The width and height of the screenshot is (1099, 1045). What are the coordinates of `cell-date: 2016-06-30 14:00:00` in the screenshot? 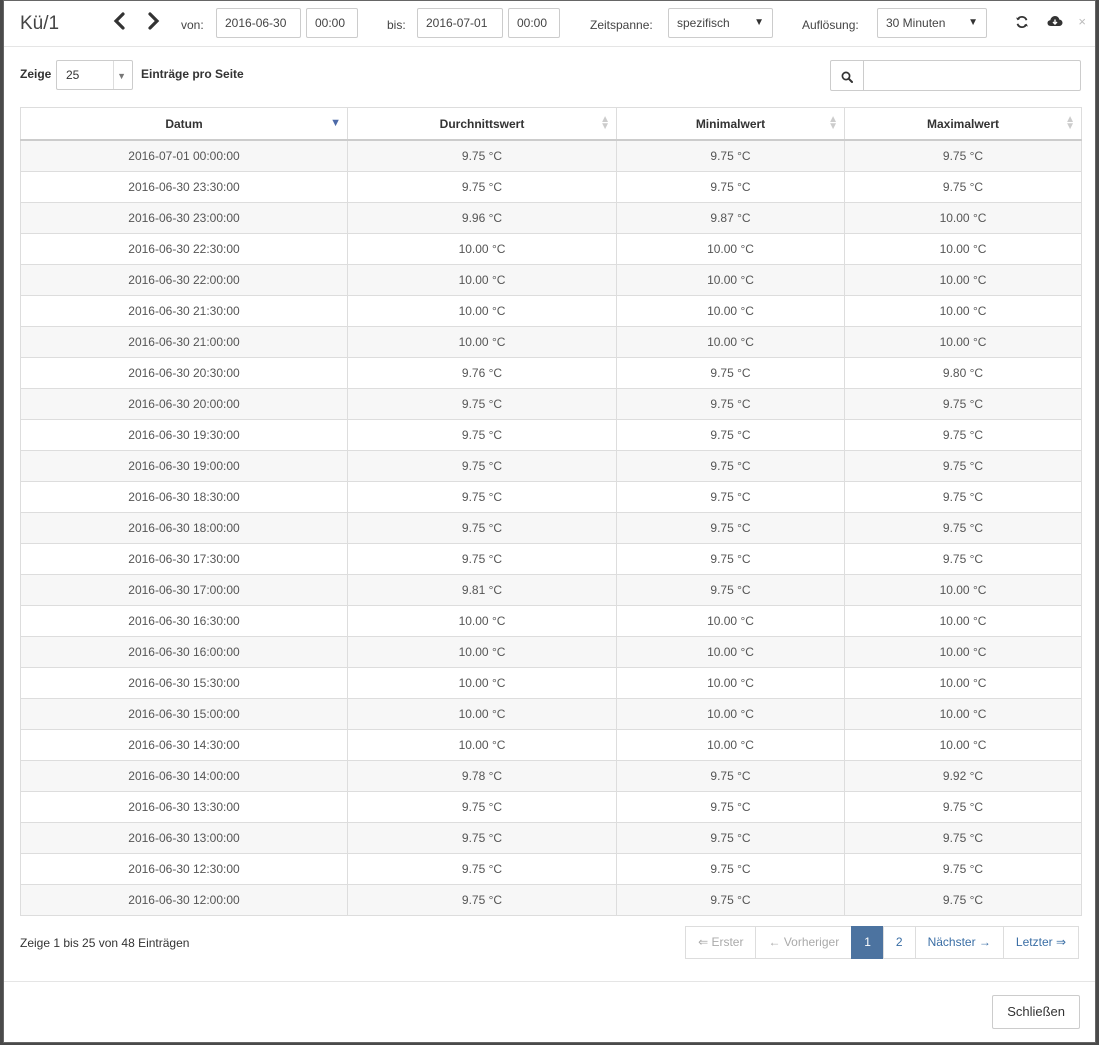 It's located at (184, 776).